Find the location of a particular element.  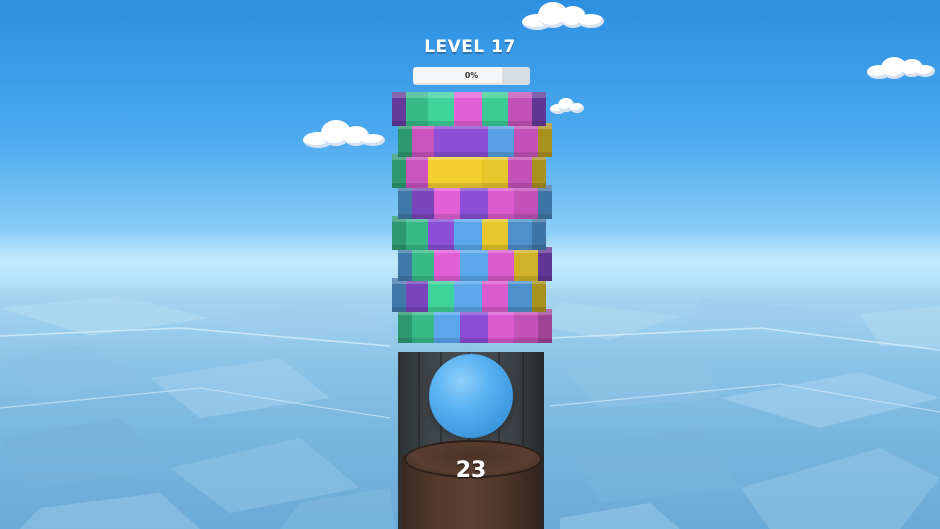

shot-ball is located at coordinates (471, 396).